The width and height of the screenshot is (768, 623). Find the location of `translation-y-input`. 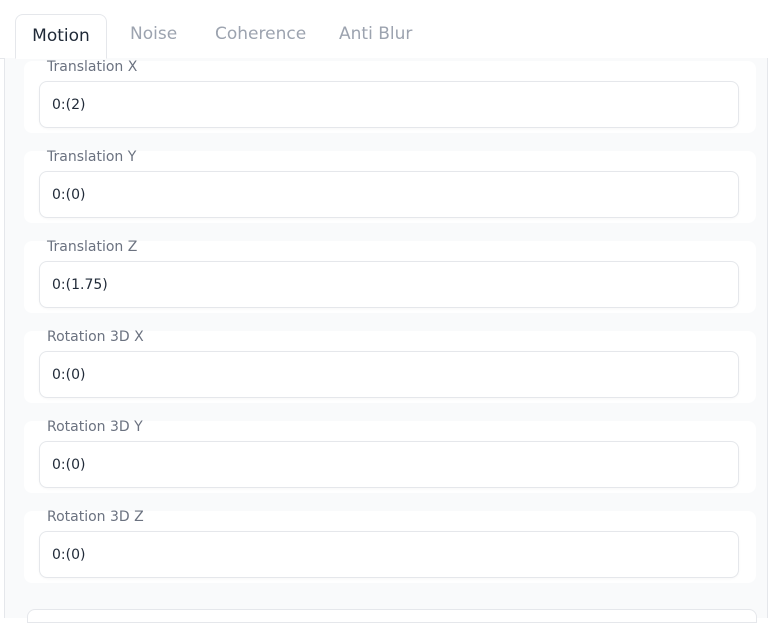

translation-y-input is located at coordinates (389, 194).